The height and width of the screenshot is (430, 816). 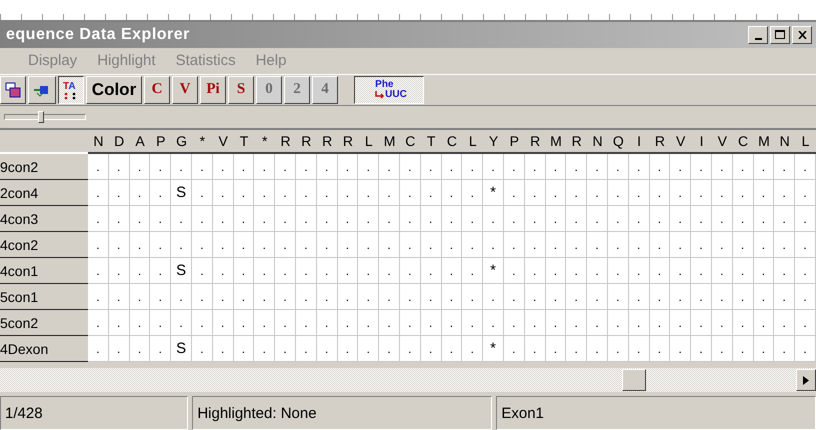 I want to click on toolbar-button: Pi, so click(x=213, y=90).